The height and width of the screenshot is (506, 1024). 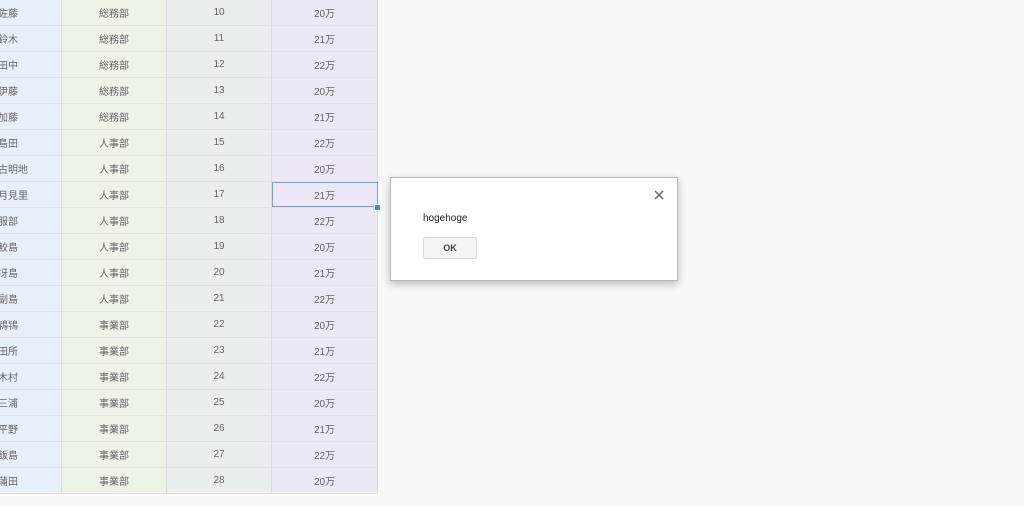 I want to click on cell-name: 木村, so click(x=31, y=376).